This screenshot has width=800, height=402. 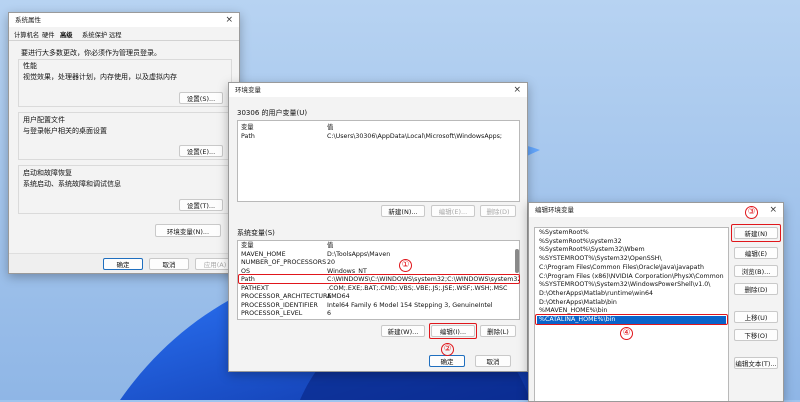 I want to click on new-button-highlight-box, so click(x=756, y=233).